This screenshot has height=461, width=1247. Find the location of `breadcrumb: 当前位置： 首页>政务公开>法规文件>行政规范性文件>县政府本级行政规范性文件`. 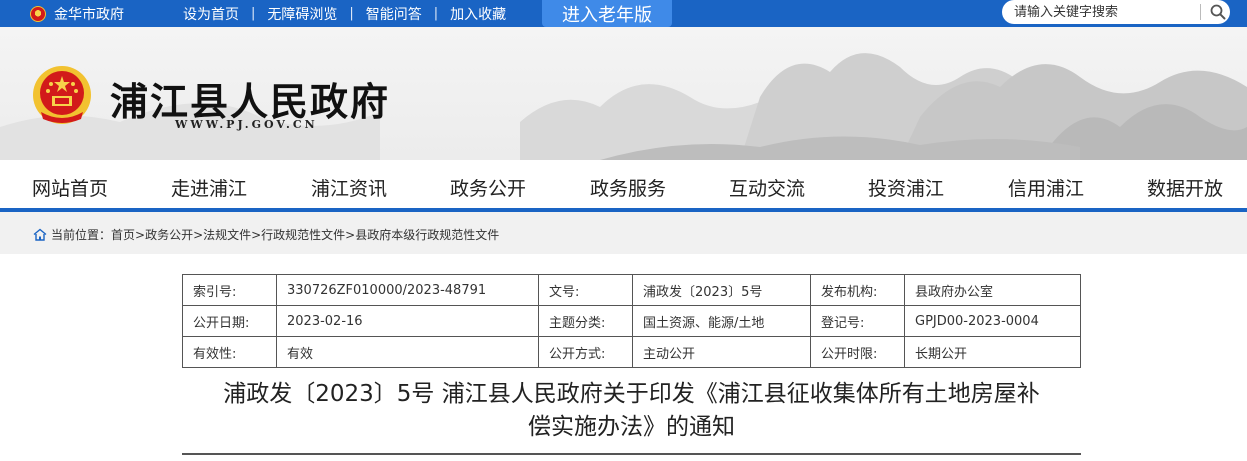

breadcrumb: 当前位置： 首页>政务公开>法规文件>行政规范性文件>县政府本级行政规范性文件 is located at coordinates (266, 234).